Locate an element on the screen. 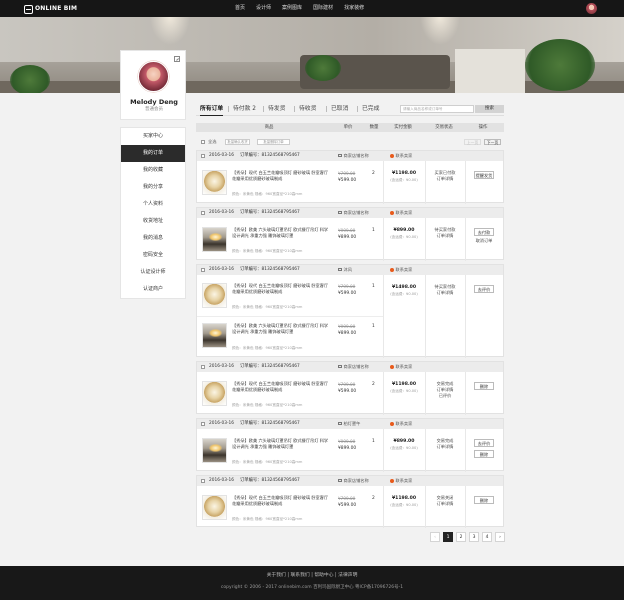 The height and width of the screenshot is (600, 624). col-status: 交易状态 is located at coordinates (444, 127).